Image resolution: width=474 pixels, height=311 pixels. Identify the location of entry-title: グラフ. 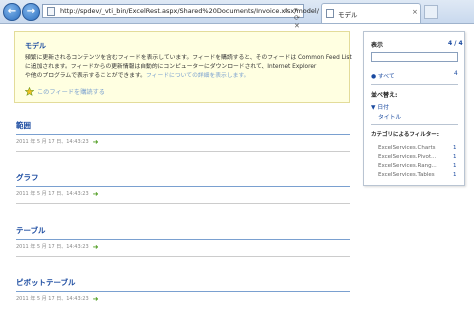
(183, 177).